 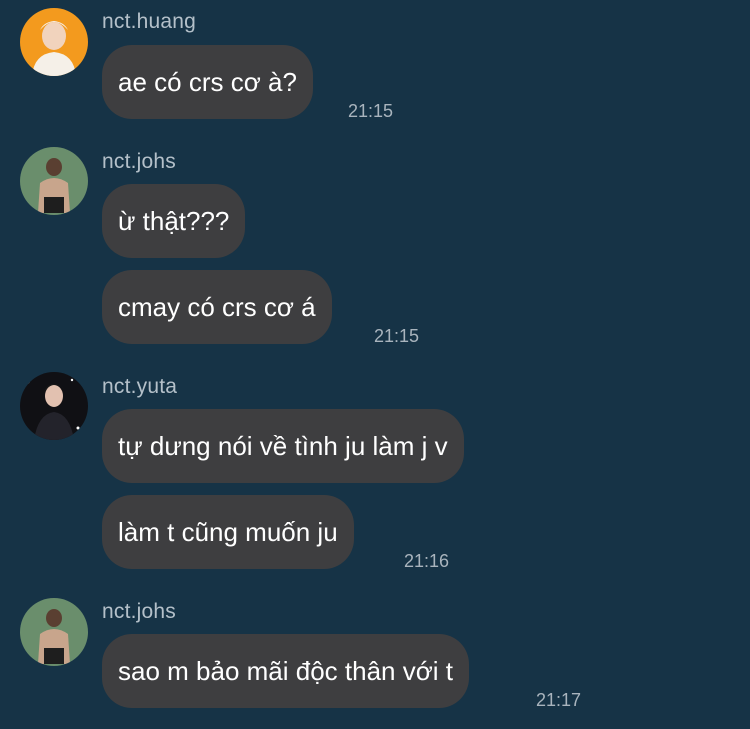 What do you see at coordinates (207, 82) in the screenshot?
I see `message-bubble: ae có crs cơ à?` at bounding box center [207, 82].